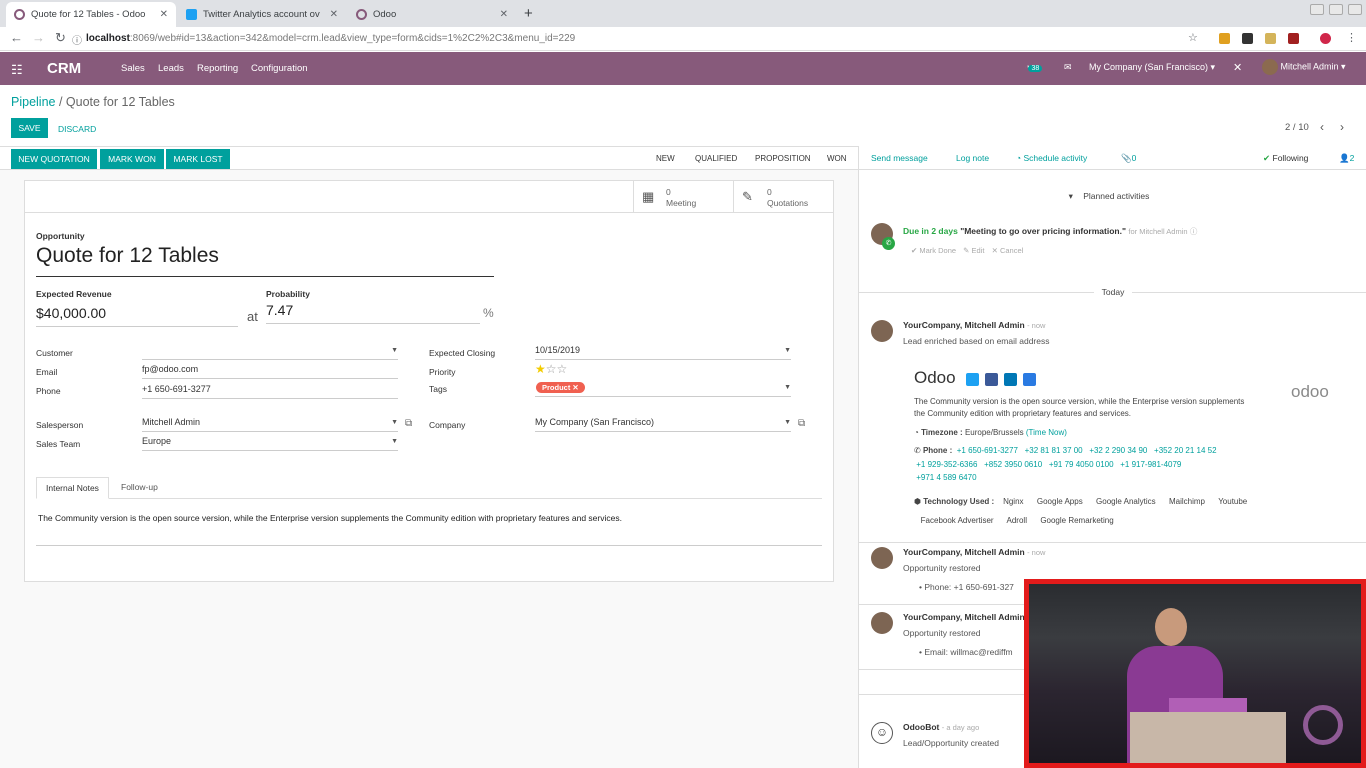 This screenshot has height=768, width=1366. Describe the element at coordinates (33, 102) in the screenshot. I see `breadcrumb-pipeline: Pipeline` at that location.